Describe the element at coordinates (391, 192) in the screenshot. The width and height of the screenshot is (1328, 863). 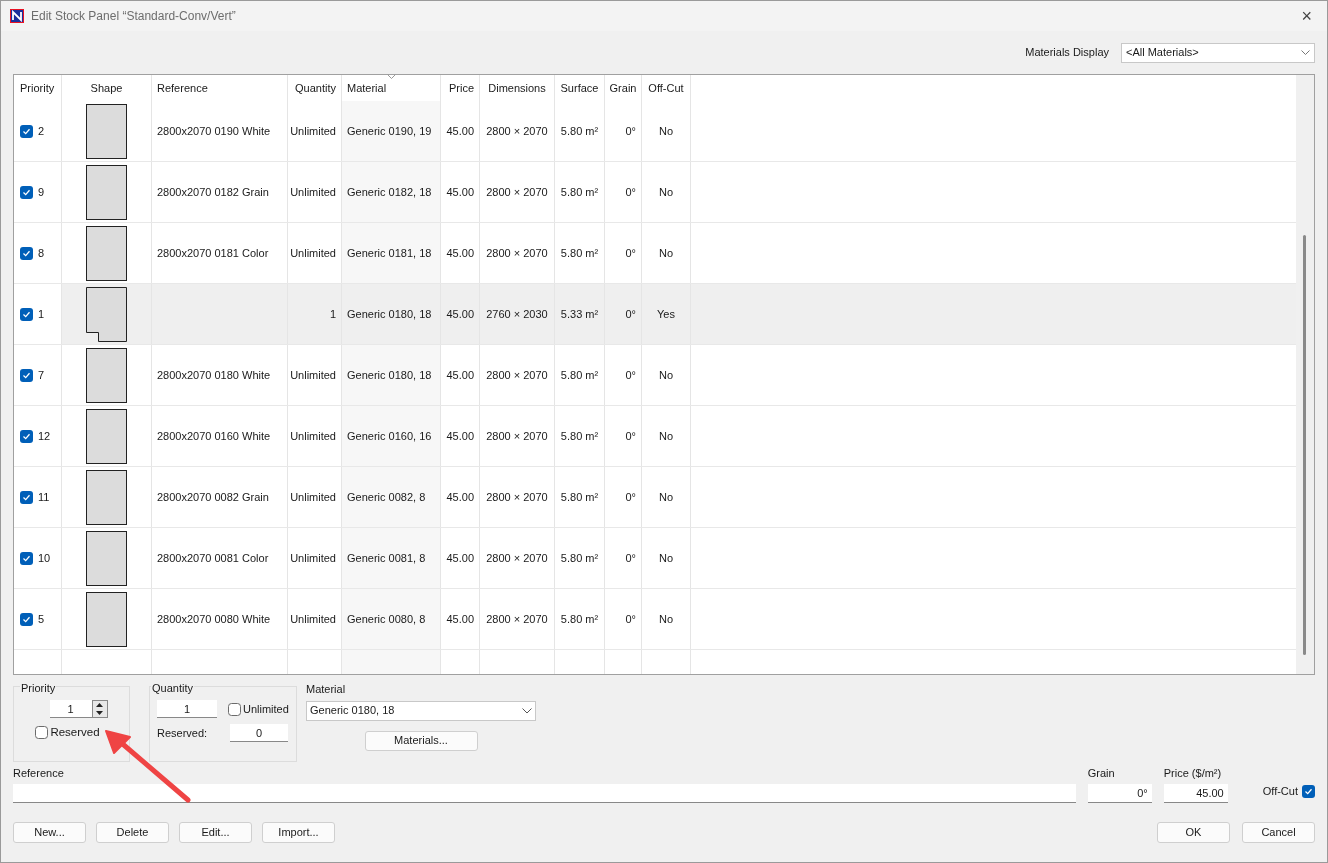
I see `table-cell: Generic 0182, 18` at that location.